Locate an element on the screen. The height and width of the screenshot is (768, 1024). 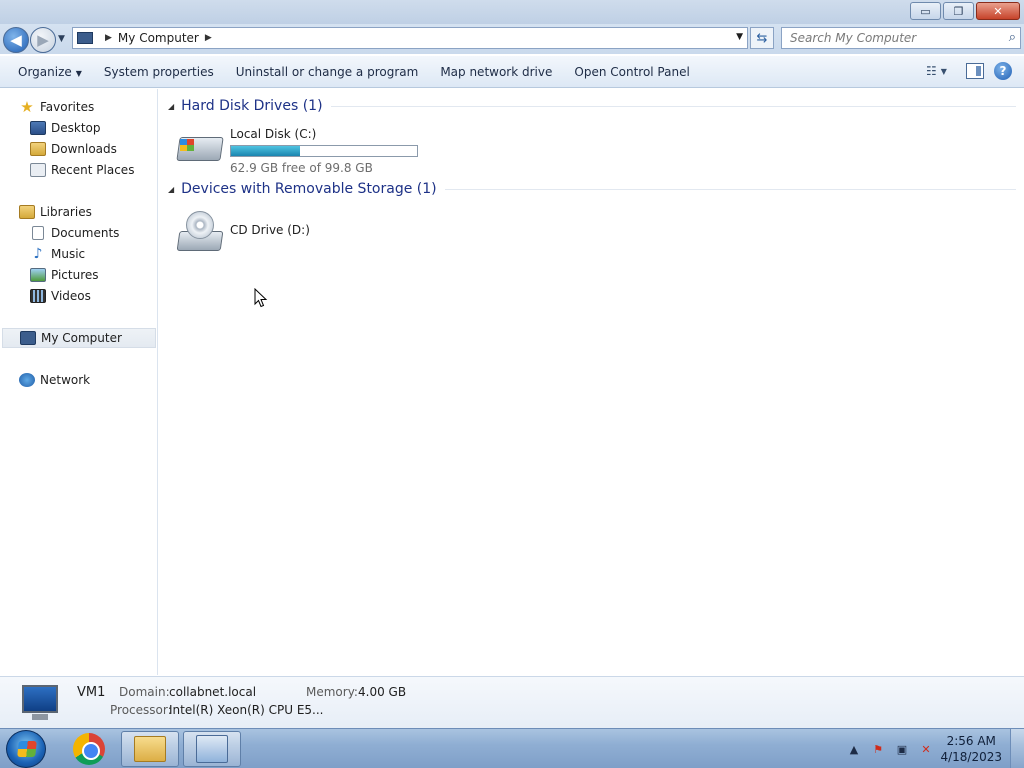
taskbar-chrome is located at coordinates (89, 749).